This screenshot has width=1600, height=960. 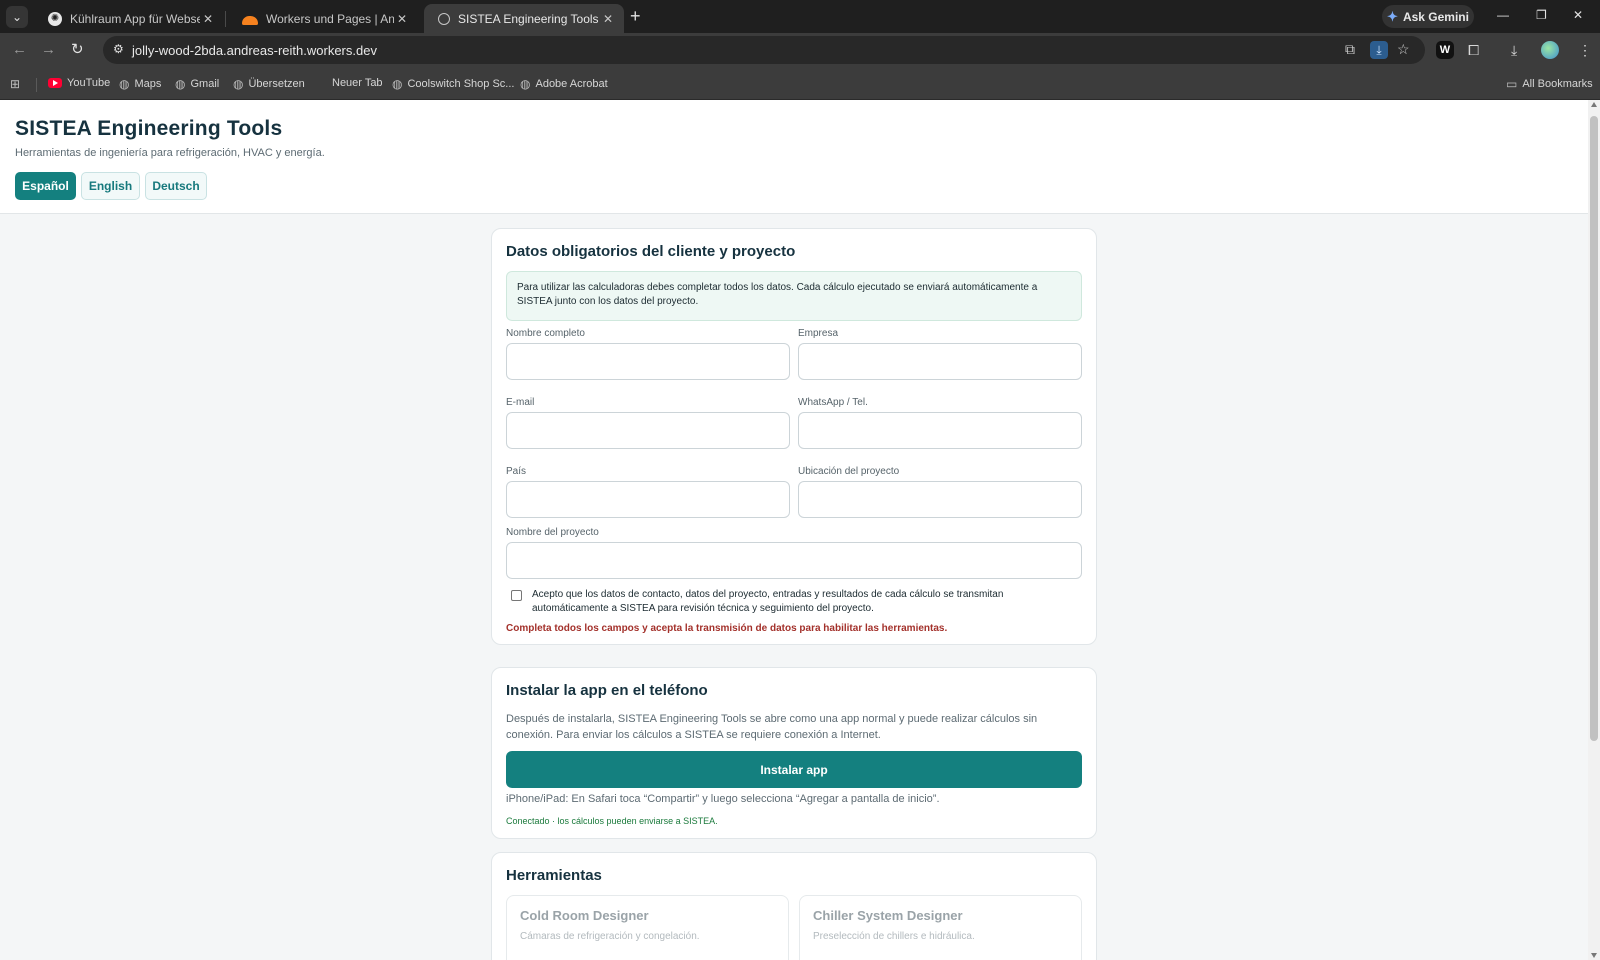 What do you see at coordinates (1392, 16) in the screenshot?
I see `gemini-sparkle-icon: ✦` at bounding box center [1392, 16].